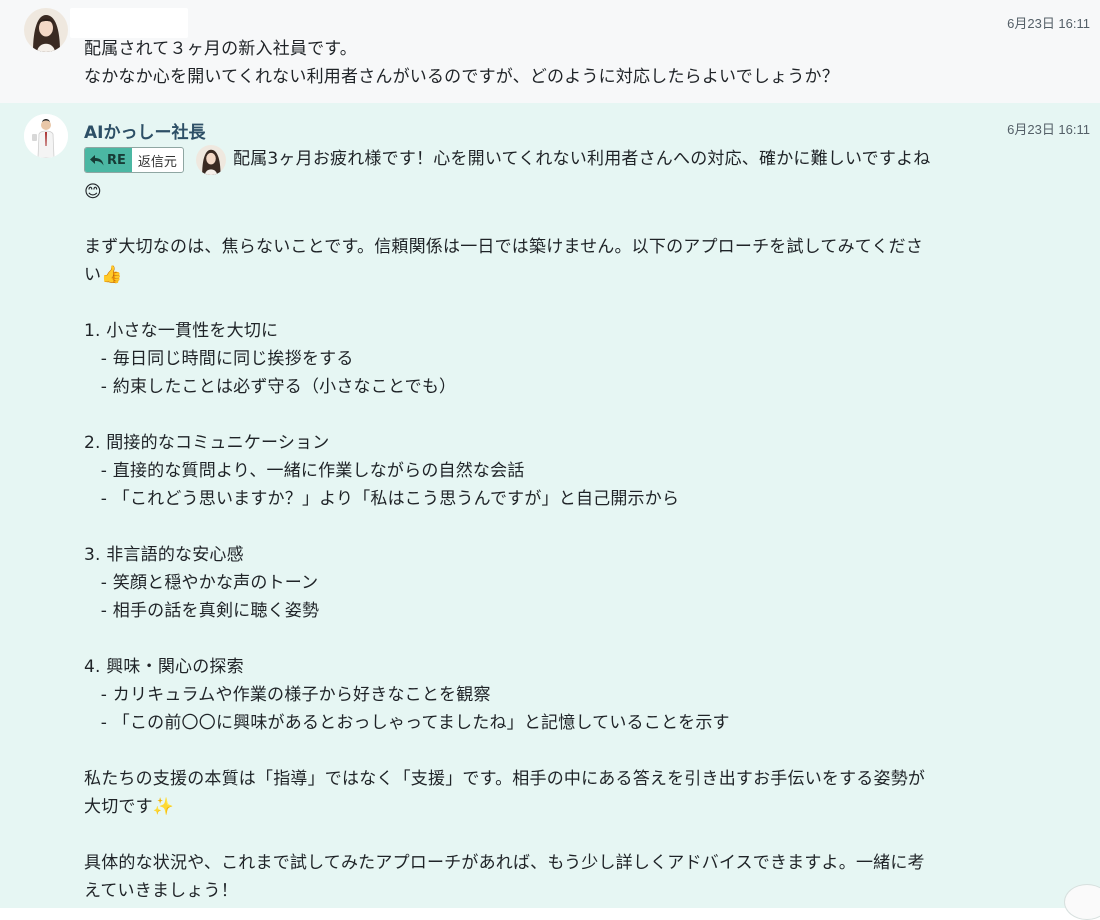 Image resolution: width=1100 pixels, height=920 pixels. I want to click on bot-avatar, so click(46, 136).